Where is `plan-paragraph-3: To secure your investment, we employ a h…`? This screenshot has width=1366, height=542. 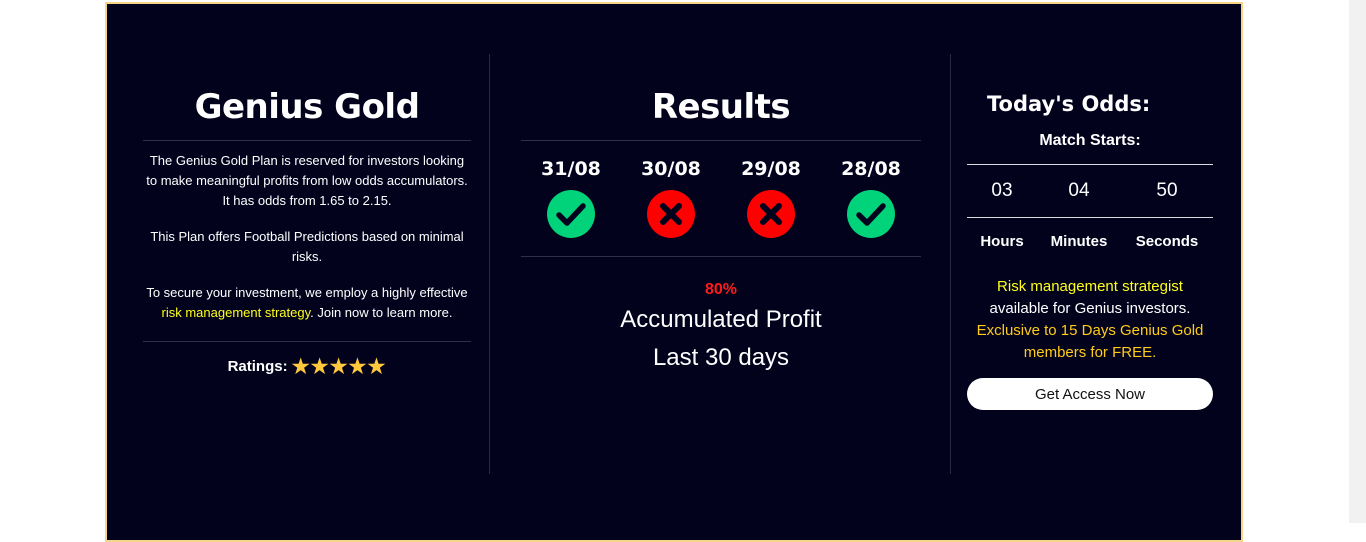
plan-paragraph-3: To secure your investment, we employ a h… is located at coordinates (307, 303).